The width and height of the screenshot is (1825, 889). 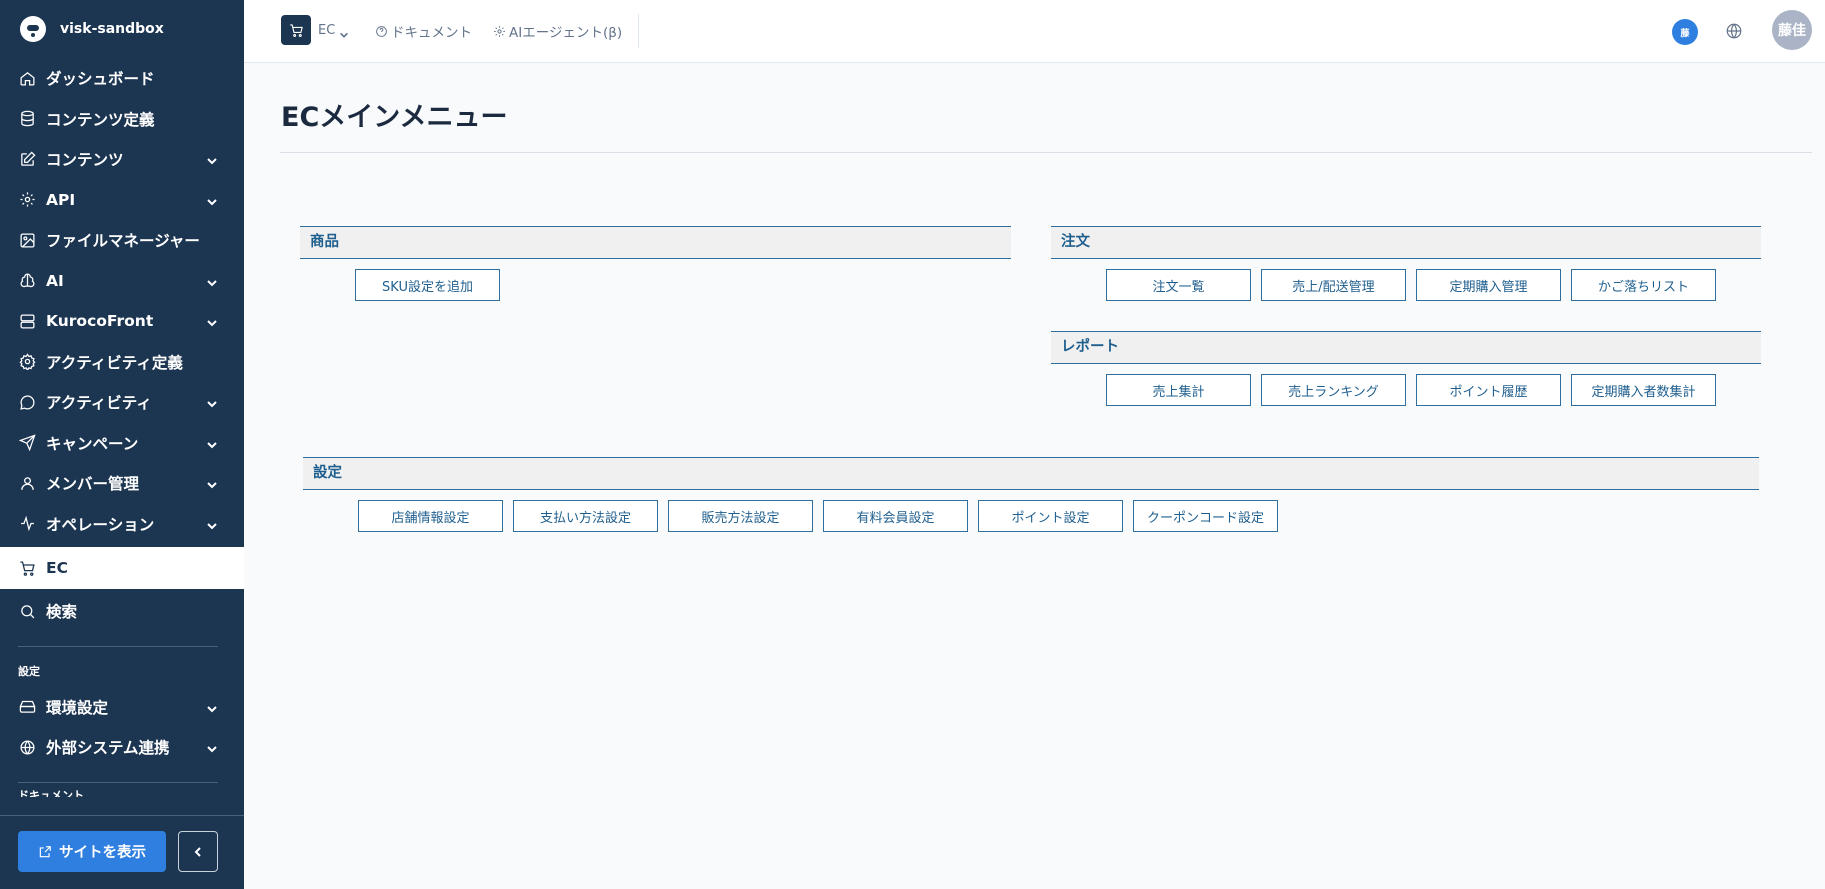 I want to click on sidebar-item-operation: オペレーション, so click(x=122, y=524).